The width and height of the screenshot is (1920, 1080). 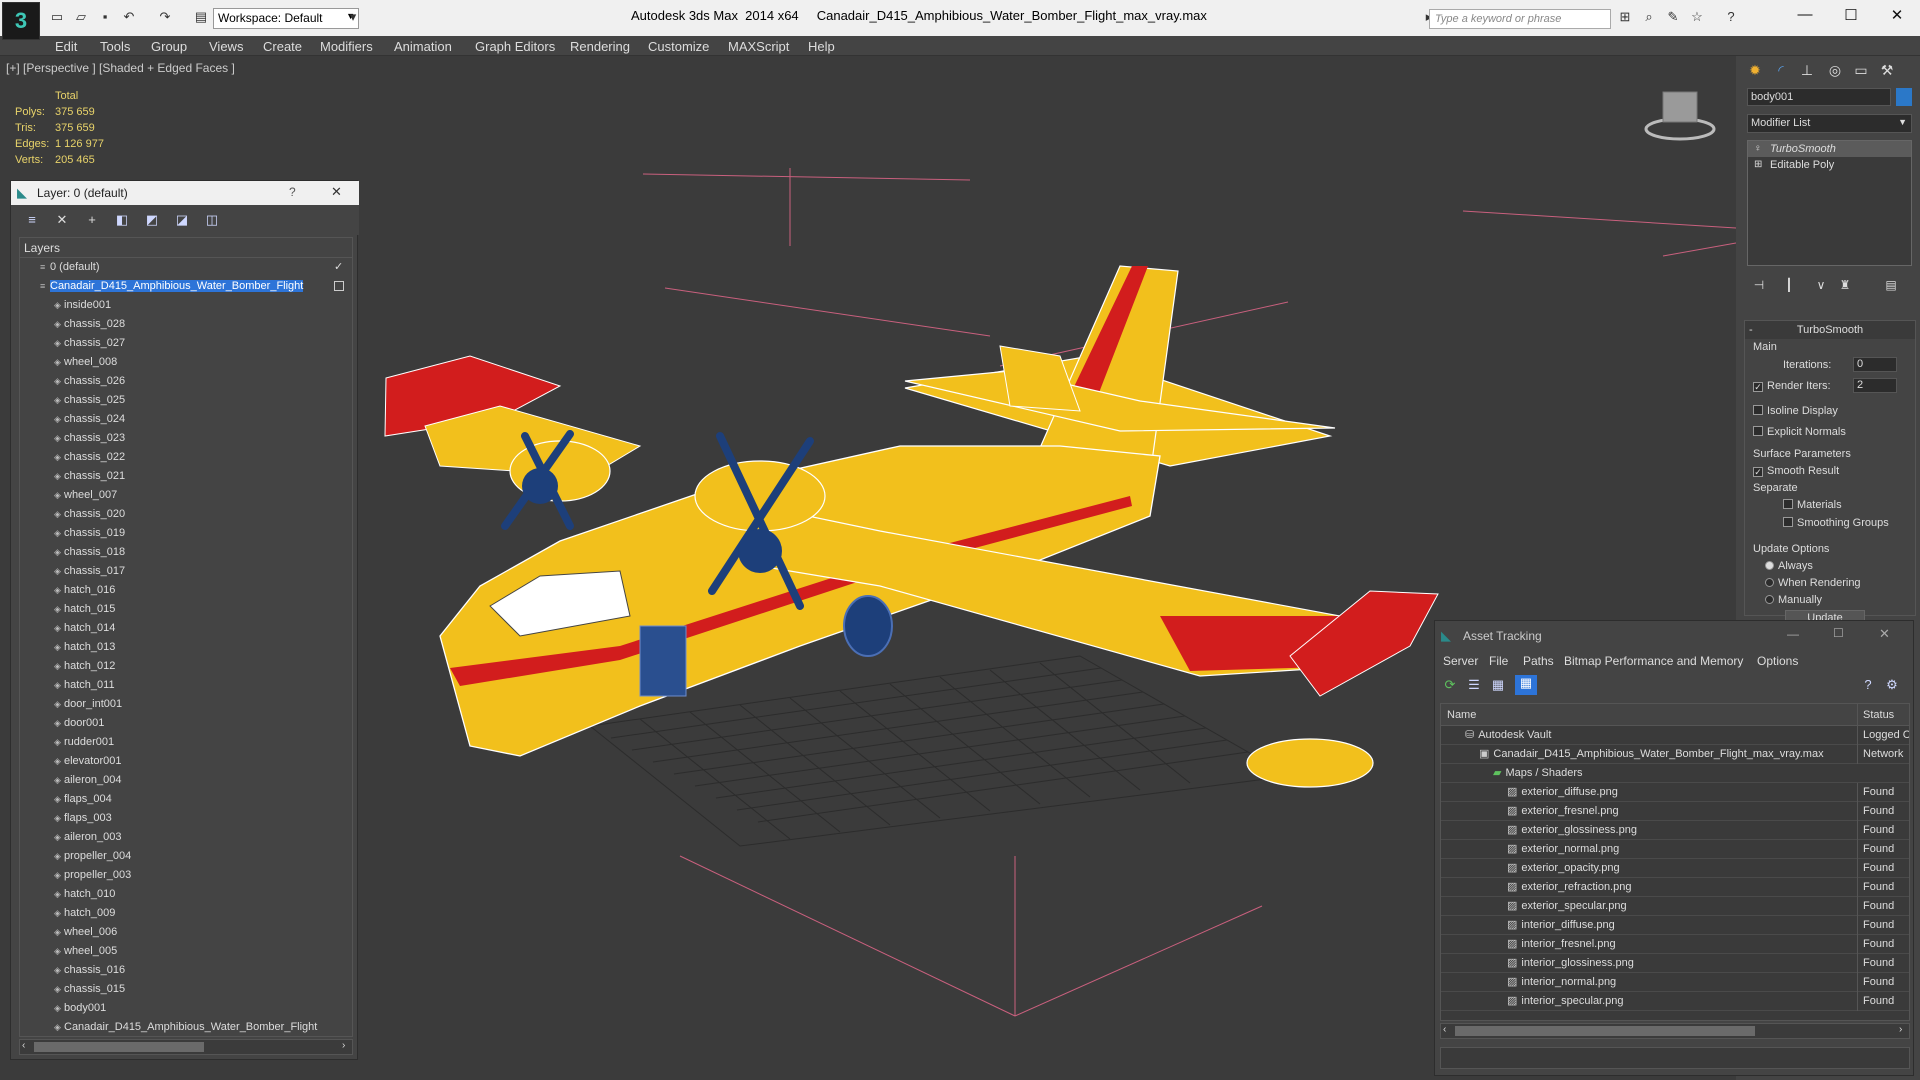 I want to click on refresh-icon: ⟳, so click(x=1450, y=685).